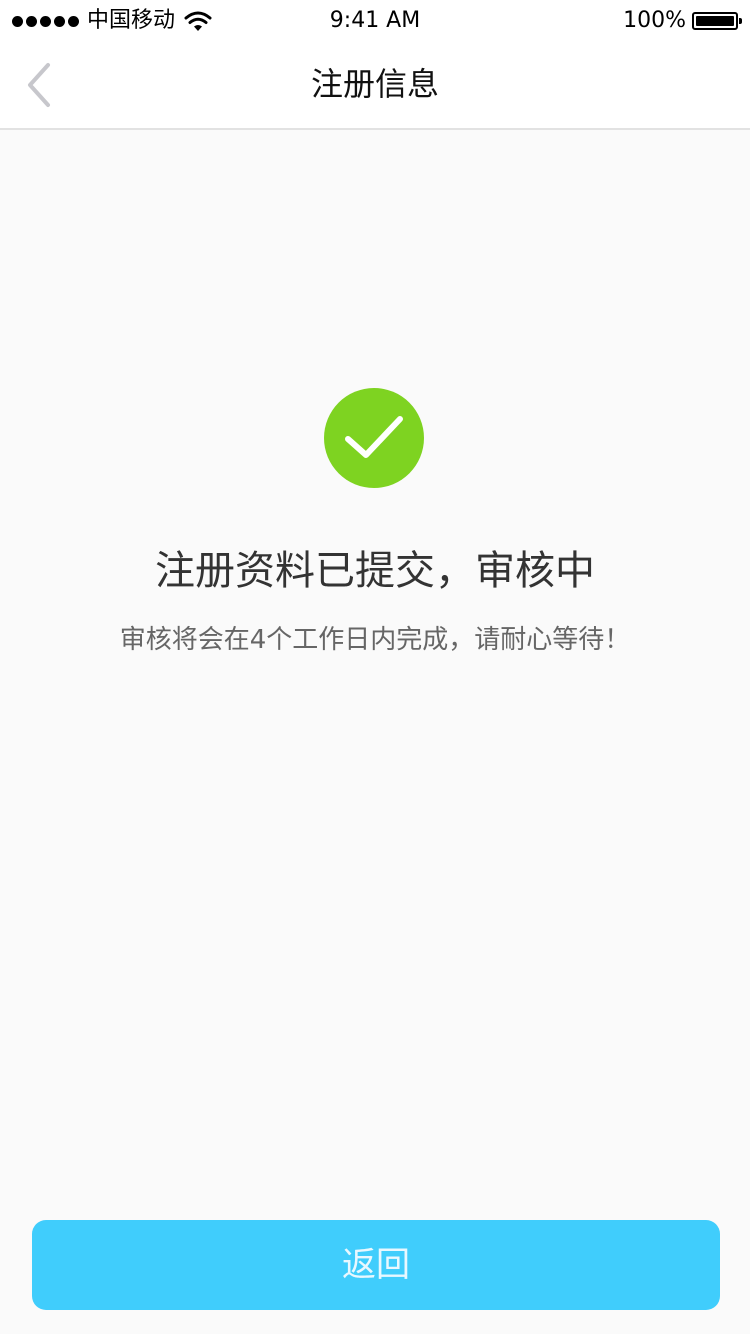 Image resolution: width=750 pixels, height=1334 pixels. What do you see at coordinates (375, 571) in the screenshot?
I see `status-title: 注册资料已提交，审核中` at bounding box center [375, 571].